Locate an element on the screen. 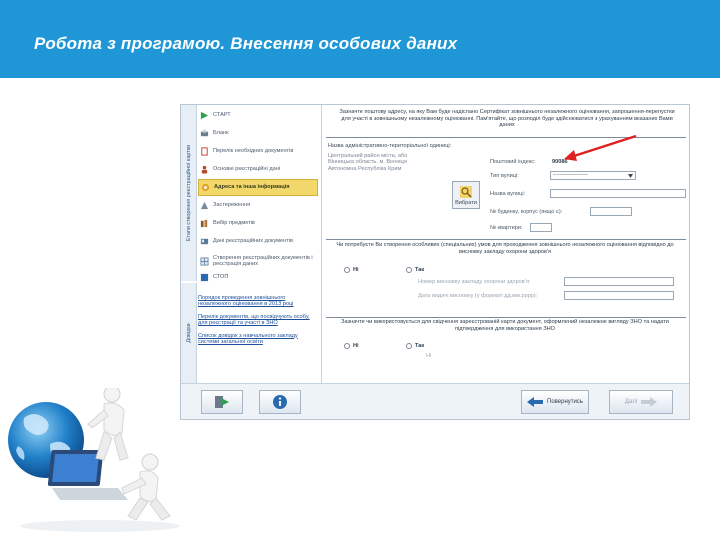  grid-icon is located at coordinates (204, 261).